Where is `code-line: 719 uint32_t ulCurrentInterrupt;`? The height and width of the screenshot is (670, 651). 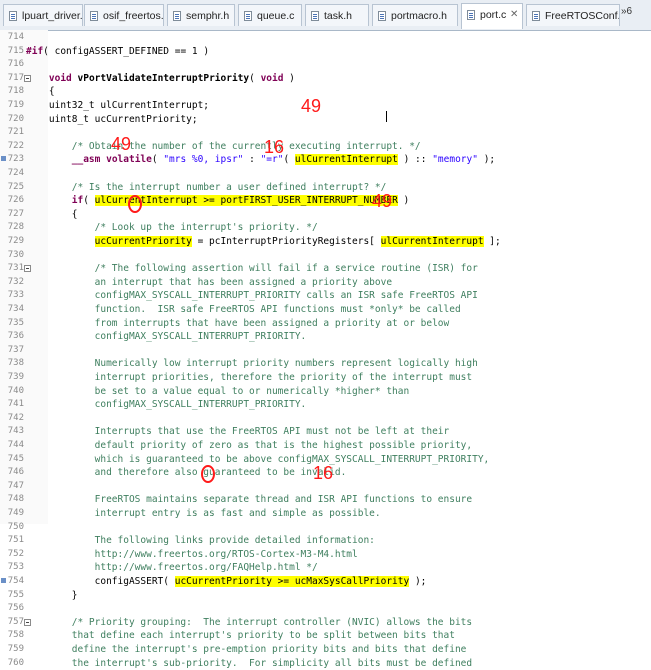 code-line: 719 uint32_t ulCurrentInterrupt; is located at coordinates (325, 106).